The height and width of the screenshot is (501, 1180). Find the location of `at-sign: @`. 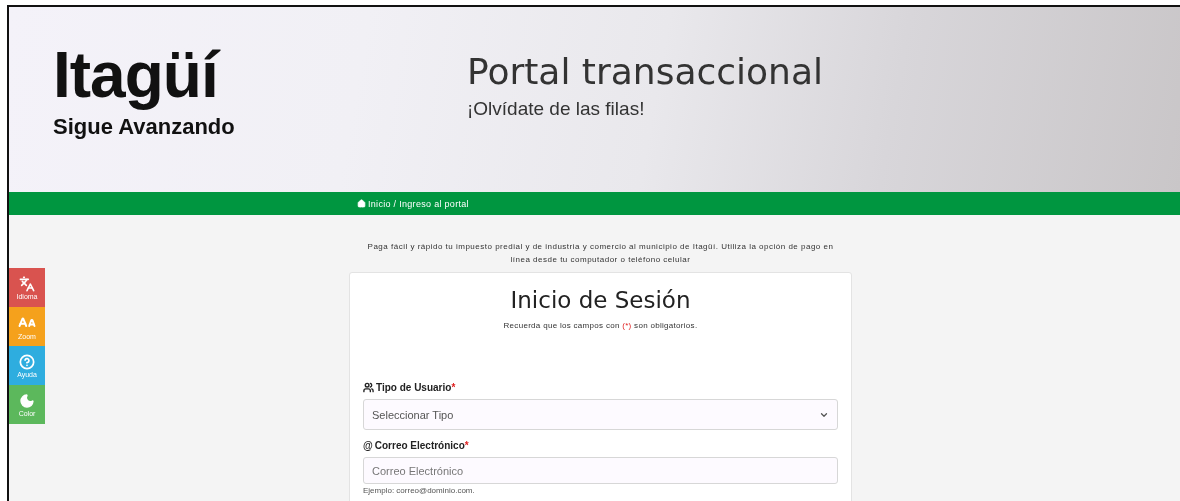

at-sign: @ is located at coordinates (368, 445).